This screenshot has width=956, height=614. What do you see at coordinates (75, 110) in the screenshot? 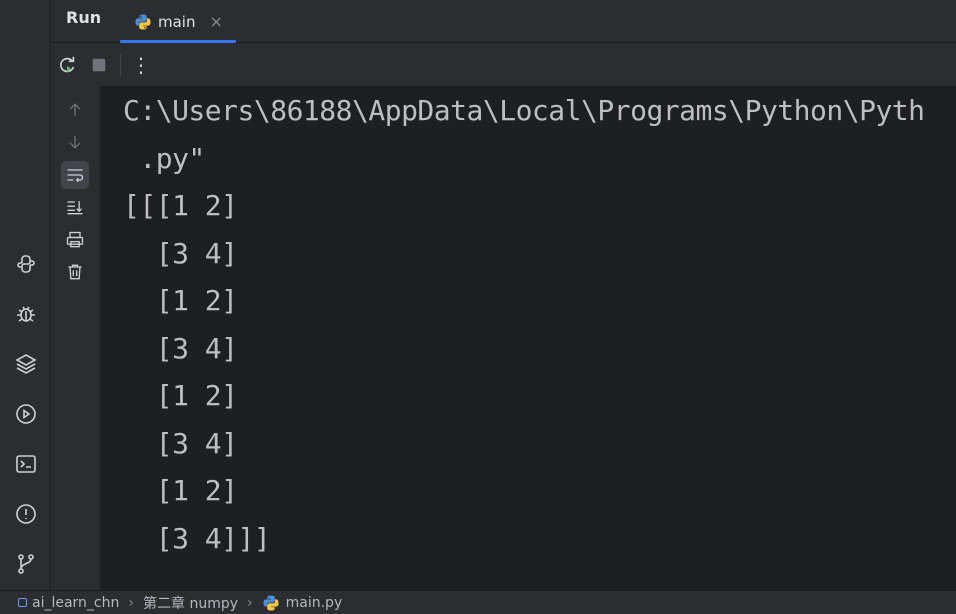
I see `arrow-up-icon` at bounding box center [75, 110].